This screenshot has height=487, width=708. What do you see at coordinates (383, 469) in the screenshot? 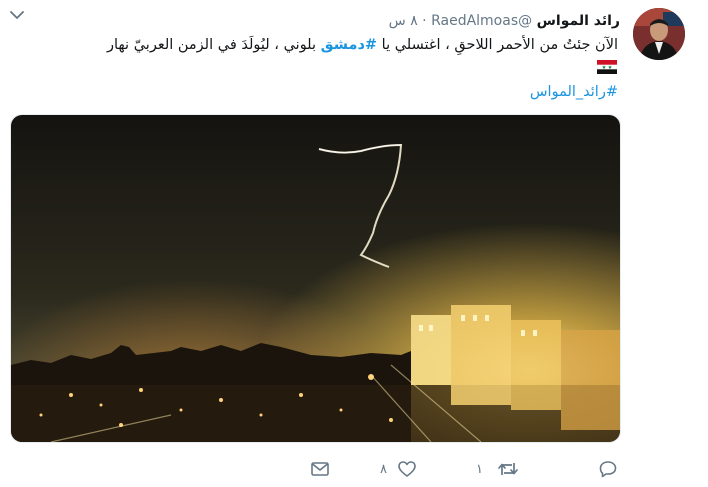
I see `like-count: ٨` at bounding box center [383, 469].